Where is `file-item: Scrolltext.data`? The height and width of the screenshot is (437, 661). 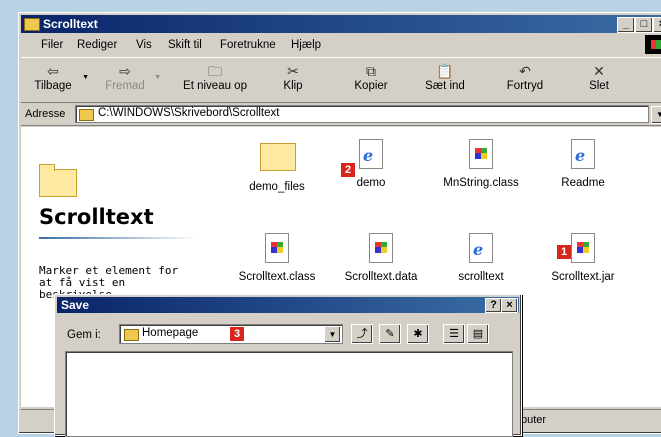 file-item: Scrolltext.data is located at coordinates (381, 257).